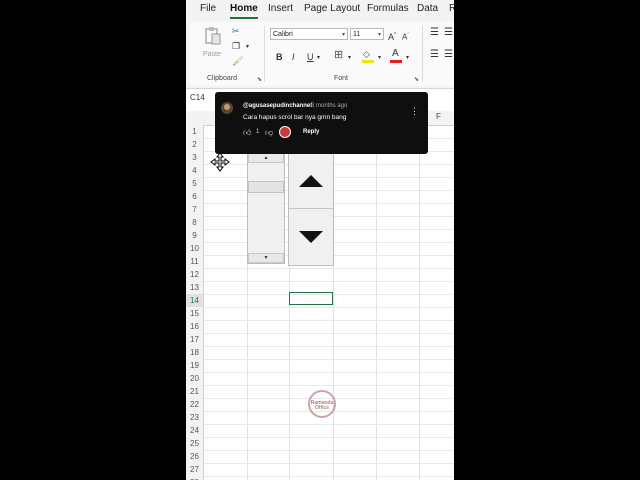 The image size is (640, 480). I want to click on align-top-icon: ☰, so click(434, 33).